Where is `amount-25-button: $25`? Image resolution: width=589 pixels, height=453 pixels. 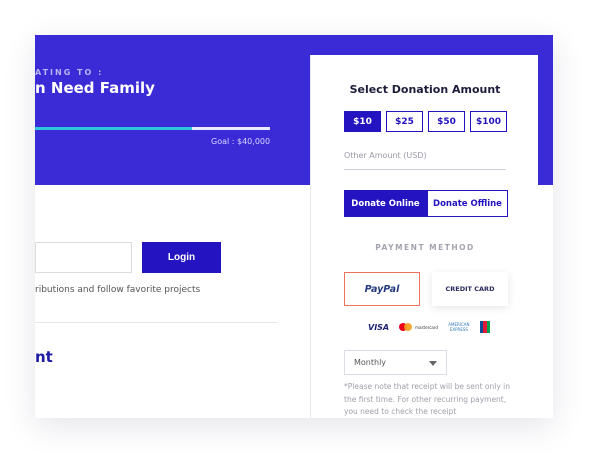
amount-25-button: $25 is located at coordinates (404, 121).